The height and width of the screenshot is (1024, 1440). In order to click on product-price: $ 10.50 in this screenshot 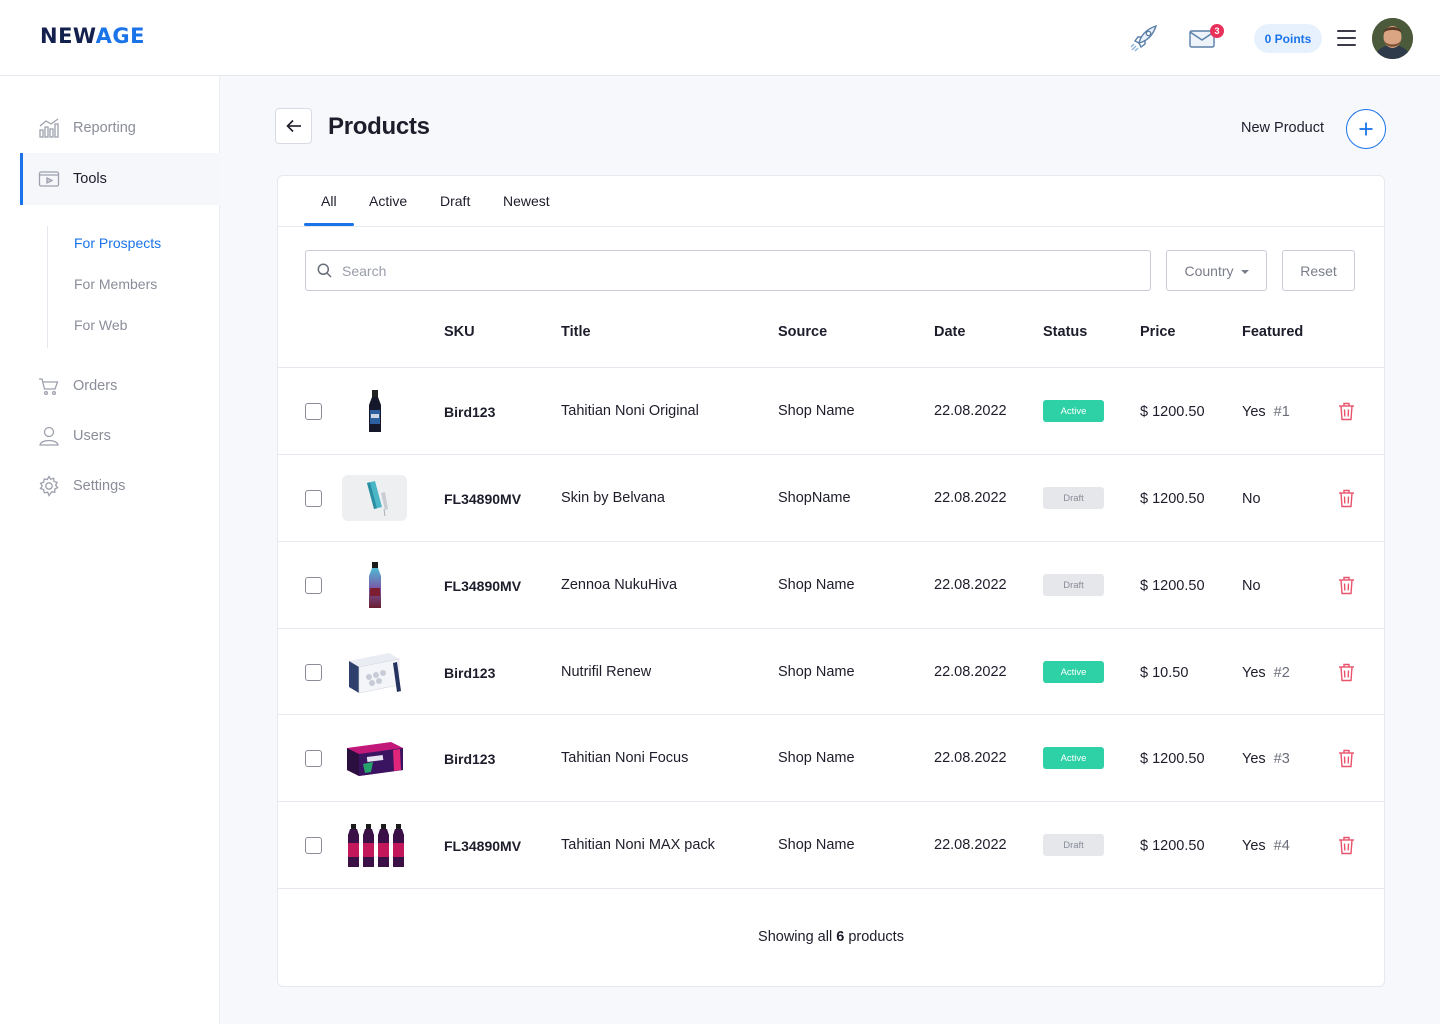, I will do `click(1164, 673)`.